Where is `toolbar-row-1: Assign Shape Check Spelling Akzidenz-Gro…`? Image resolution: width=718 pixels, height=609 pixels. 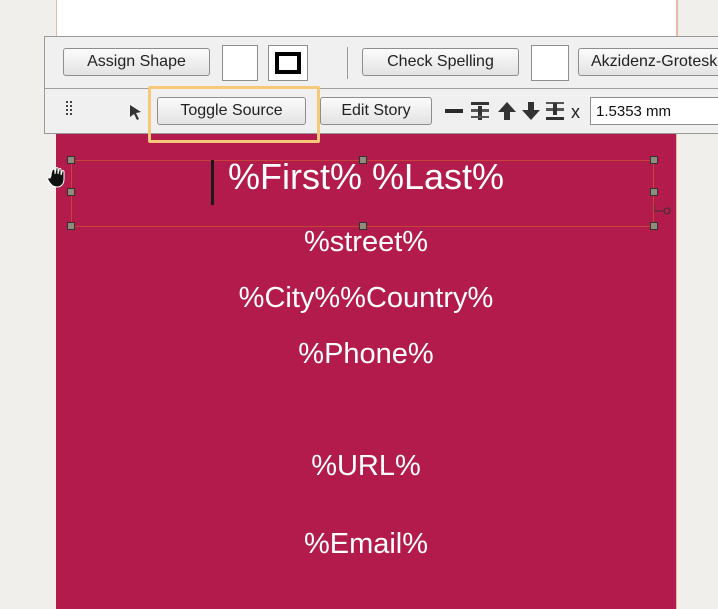
toolbar-row-1: Assign Shape Check Spelling Akzidenz-Gro… is located at coordinates (381, 63).